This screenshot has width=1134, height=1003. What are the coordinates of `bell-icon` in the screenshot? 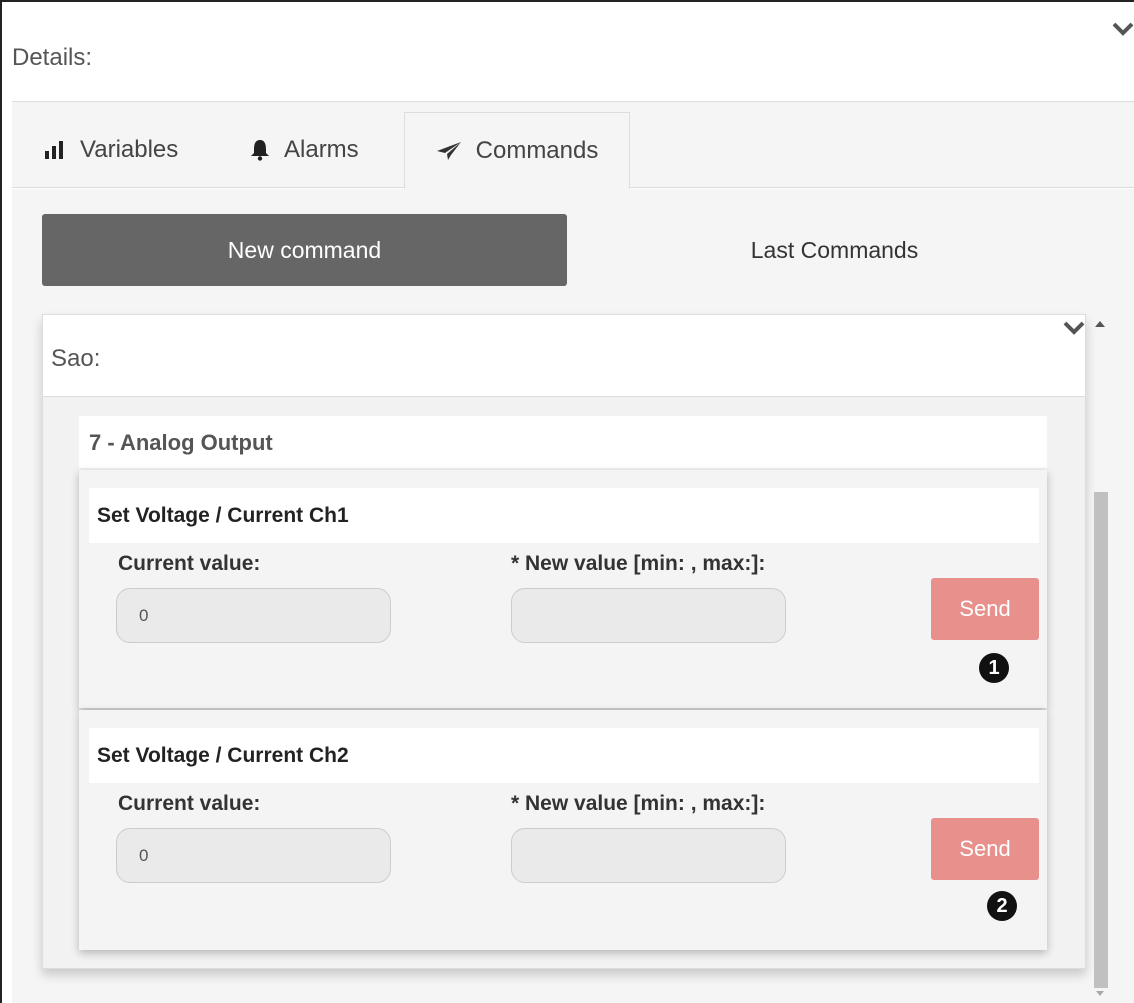 It's located at (260, 150).